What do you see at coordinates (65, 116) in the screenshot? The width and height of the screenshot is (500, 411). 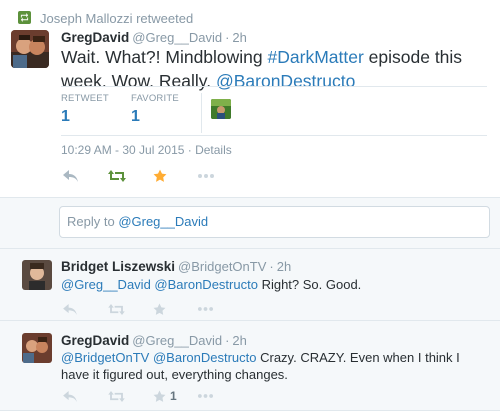 I see `retweet-stat-count: 1` at bounding box center [65, 116].